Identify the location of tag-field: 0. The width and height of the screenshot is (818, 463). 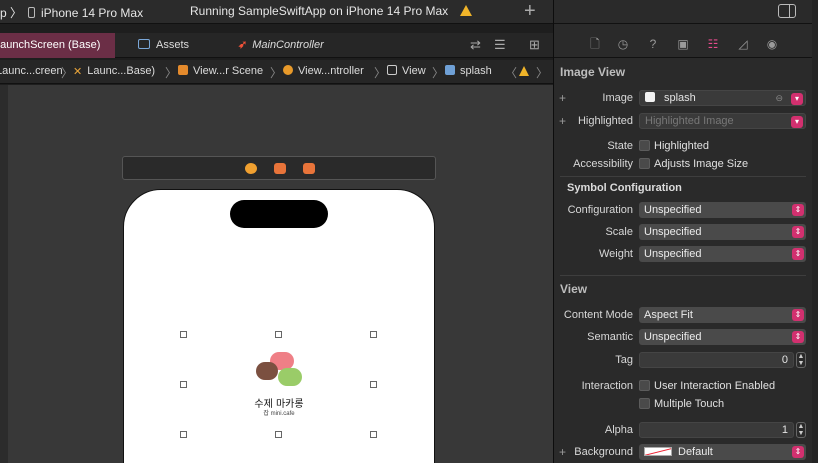
(716, 360).